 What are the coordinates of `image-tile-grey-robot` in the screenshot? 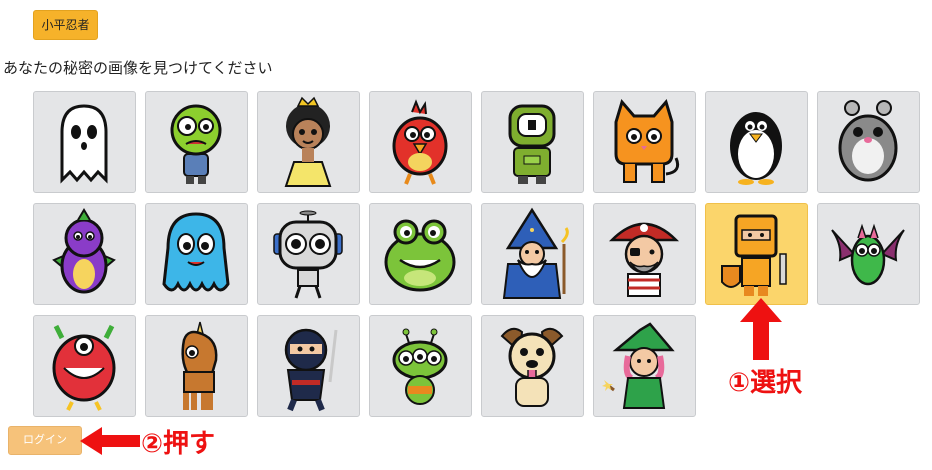 It's located at (308, 254).